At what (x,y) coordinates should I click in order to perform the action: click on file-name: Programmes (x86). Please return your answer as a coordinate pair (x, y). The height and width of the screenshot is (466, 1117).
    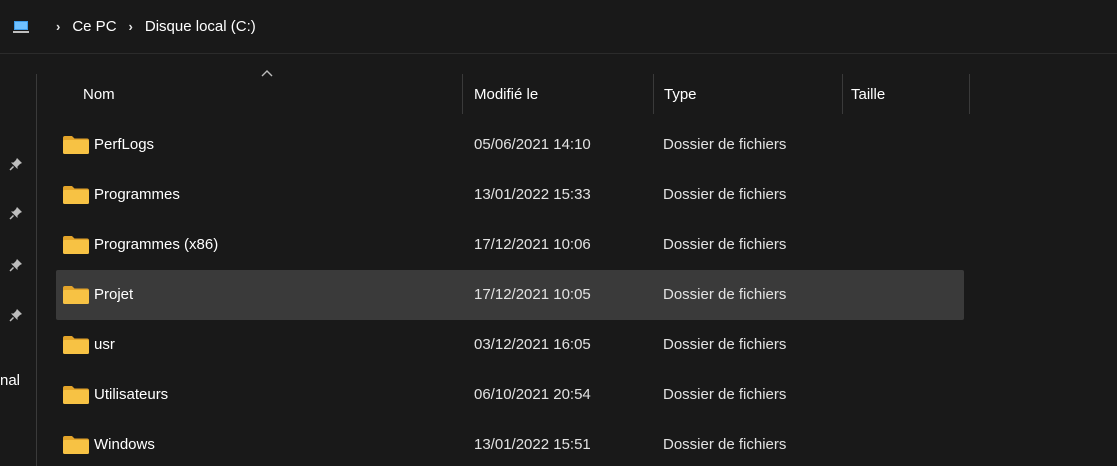
    Looking at the image, I should click on (156, 244).